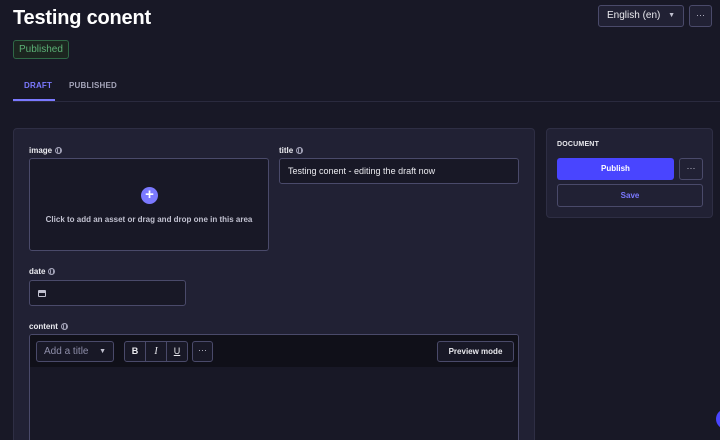 Image resolution: width=720 pixels, height=440 pixels. I want to click on date-field-label: date, so click(42, 271).